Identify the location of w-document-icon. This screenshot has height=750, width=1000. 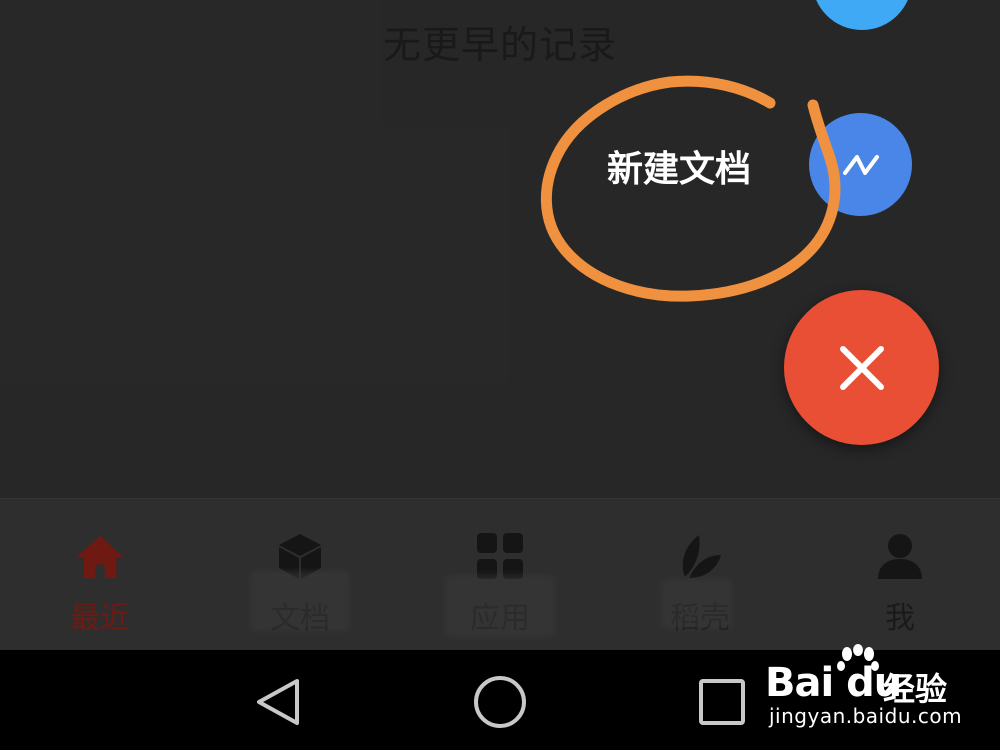
(860, 164).